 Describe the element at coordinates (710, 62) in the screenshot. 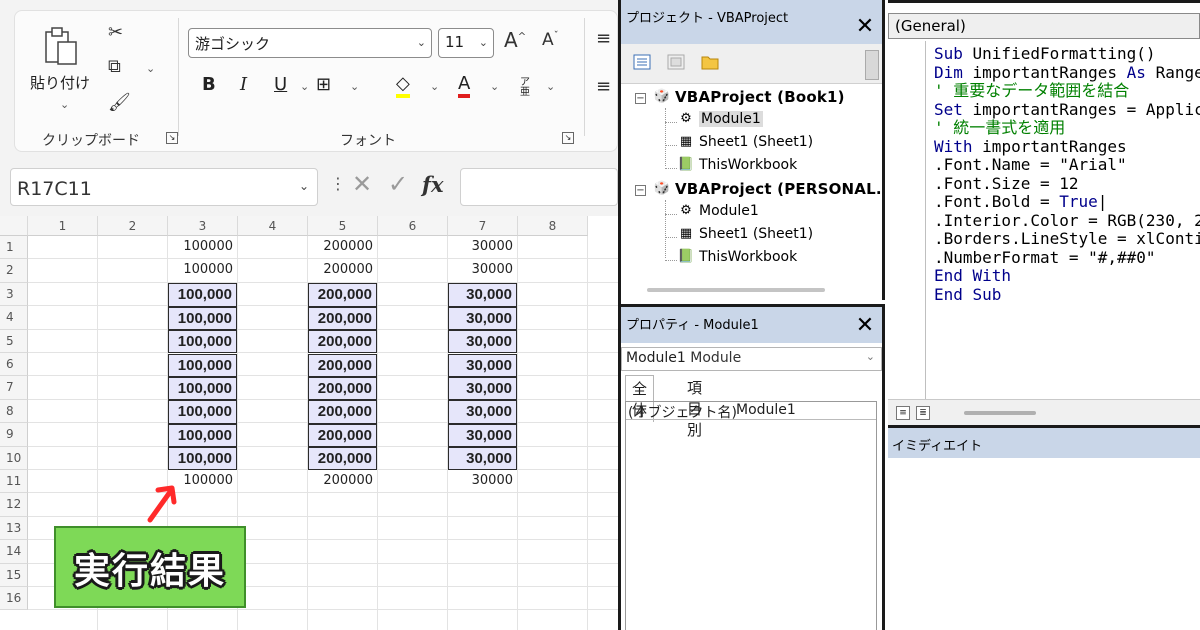

I see `toggle-folders-icon` at that location.